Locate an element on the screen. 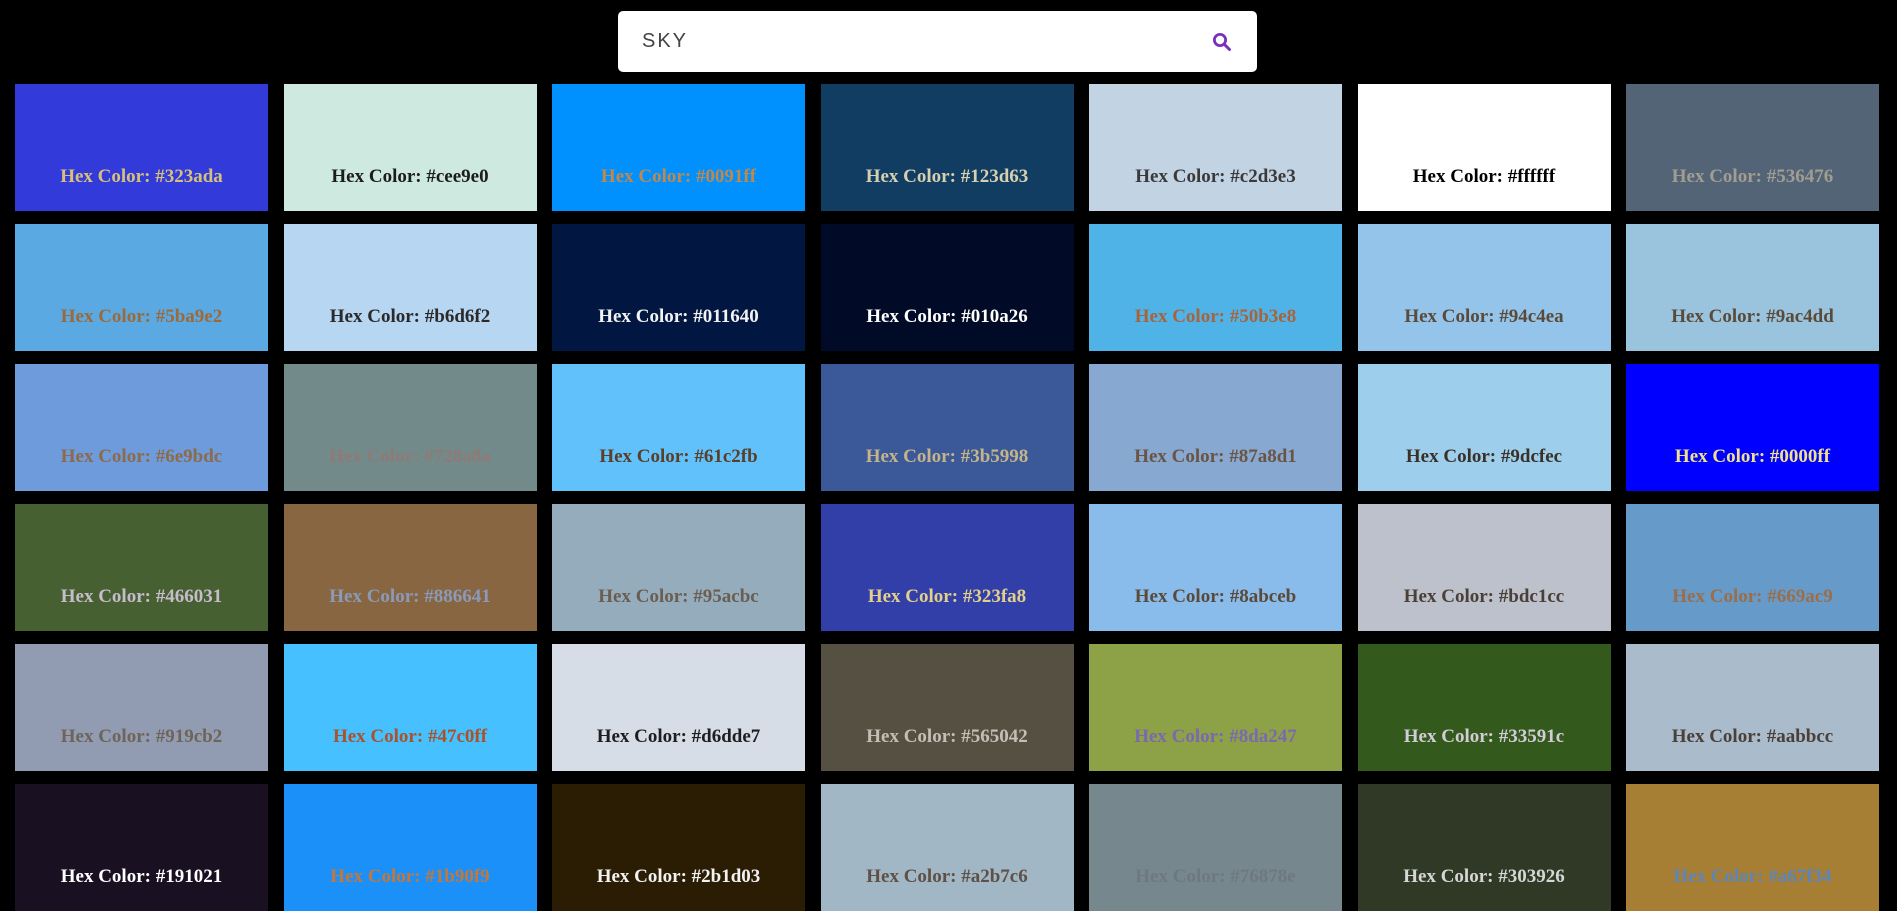 This screenshot has width=1897, height=911. color-swatch: Hex Color: #123d63 is located at coordinates (947, 147).